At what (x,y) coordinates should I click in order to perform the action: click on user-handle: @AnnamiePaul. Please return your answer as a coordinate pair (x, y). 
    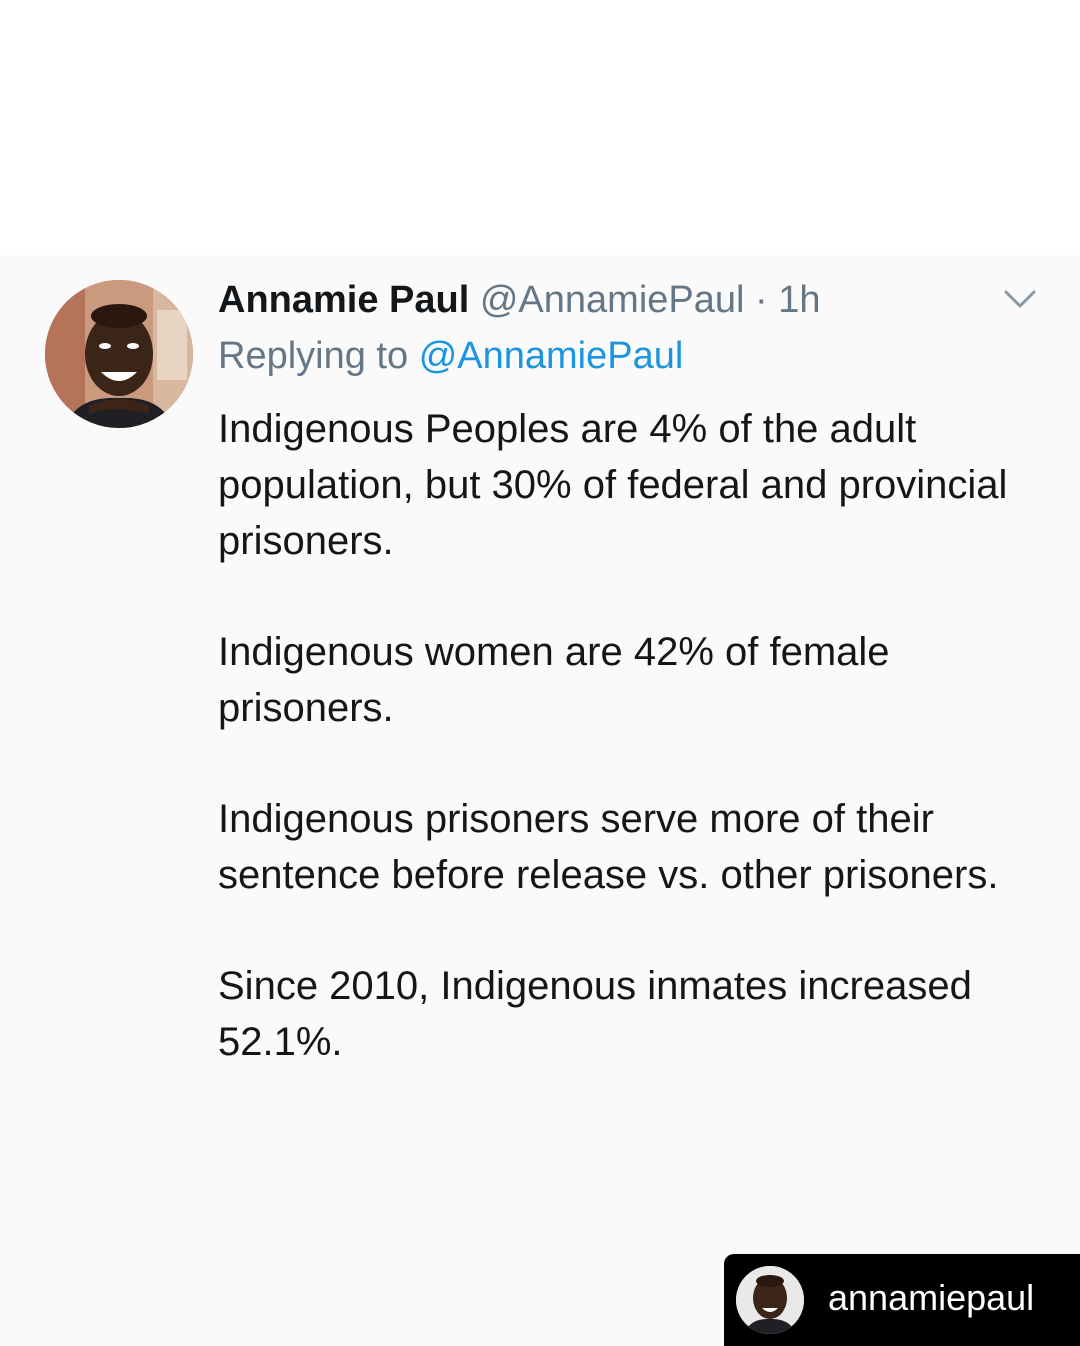
    Looking at the image, I should click on (612, 300).